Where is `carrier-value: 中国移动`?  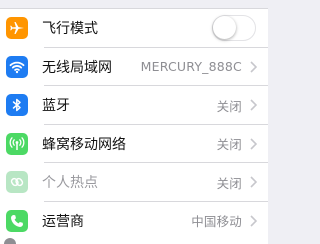 carrier-value: 中国移动 is located at coordinates (216, 222).